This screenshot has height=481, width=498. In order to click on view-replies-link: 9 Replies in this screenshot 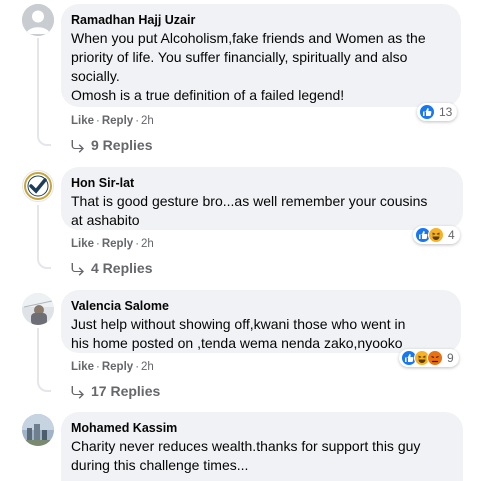, I will do `click(111, 145)`.